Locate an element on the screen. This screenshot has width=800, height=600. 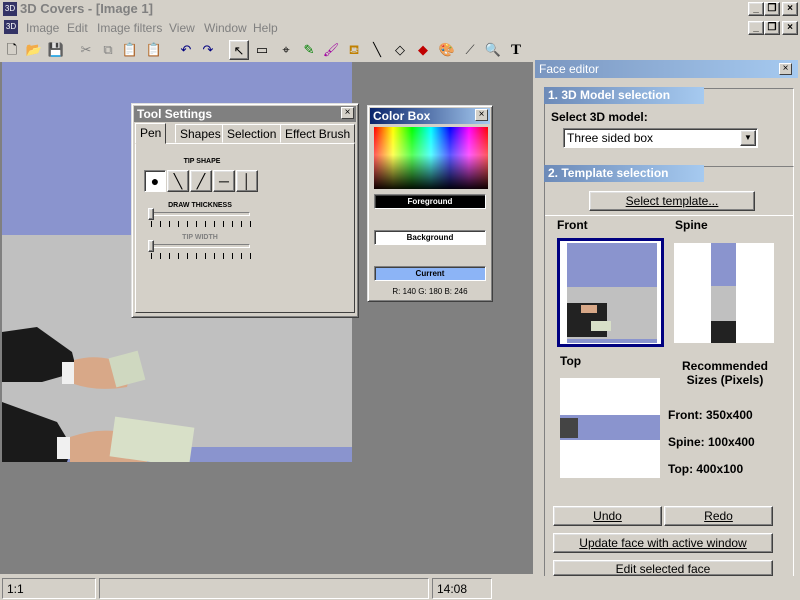
recommended-sizes-title: Recommended Sizes (Pixels) is located at coordinates (725, 373).